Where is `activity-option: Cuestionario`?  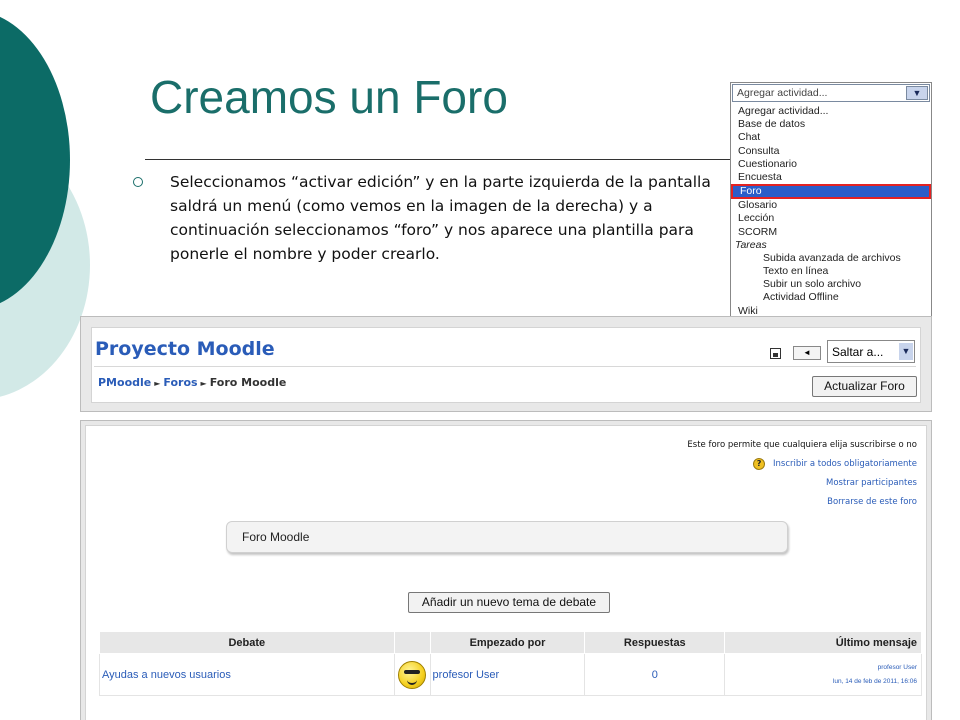 activity-option: Cuestionario is located at coordinates (831, 164).